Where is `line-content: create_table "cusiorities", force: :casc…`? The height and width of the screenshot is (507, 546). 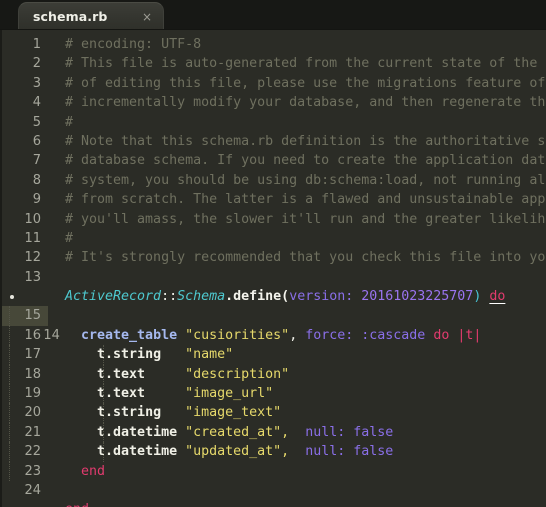 line-content: create_table "cusiorities", force: :casc… is located at coordinates (305, 335).